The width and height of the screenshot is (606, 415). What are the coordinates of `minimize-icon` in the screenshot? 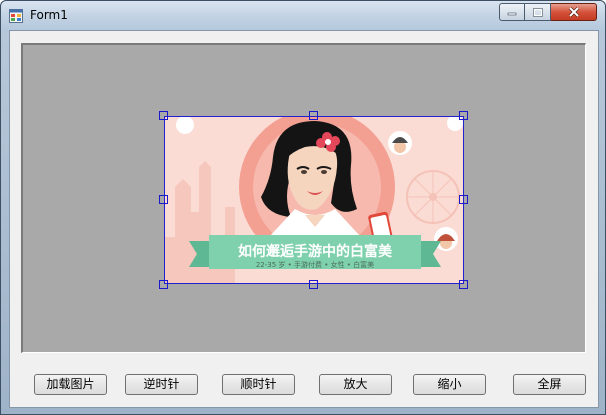 It's located at (512, 14).